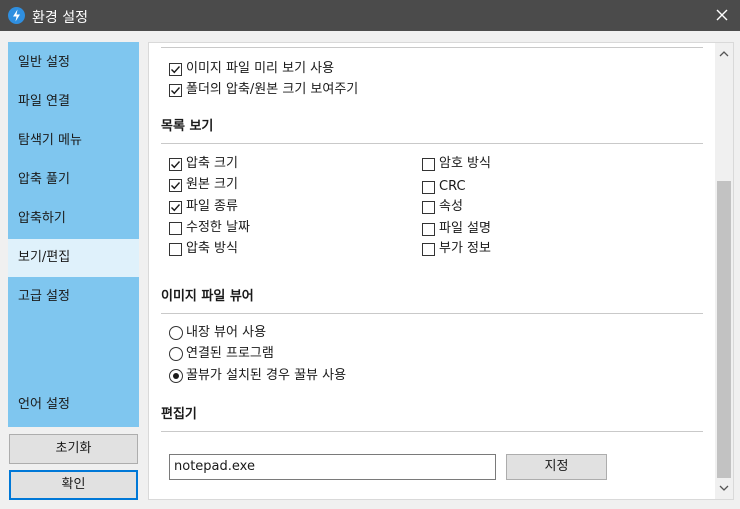 The height and width of the screenshot is (509, 740). I want to click on editor-heading: 편집기, so click(179, 414).